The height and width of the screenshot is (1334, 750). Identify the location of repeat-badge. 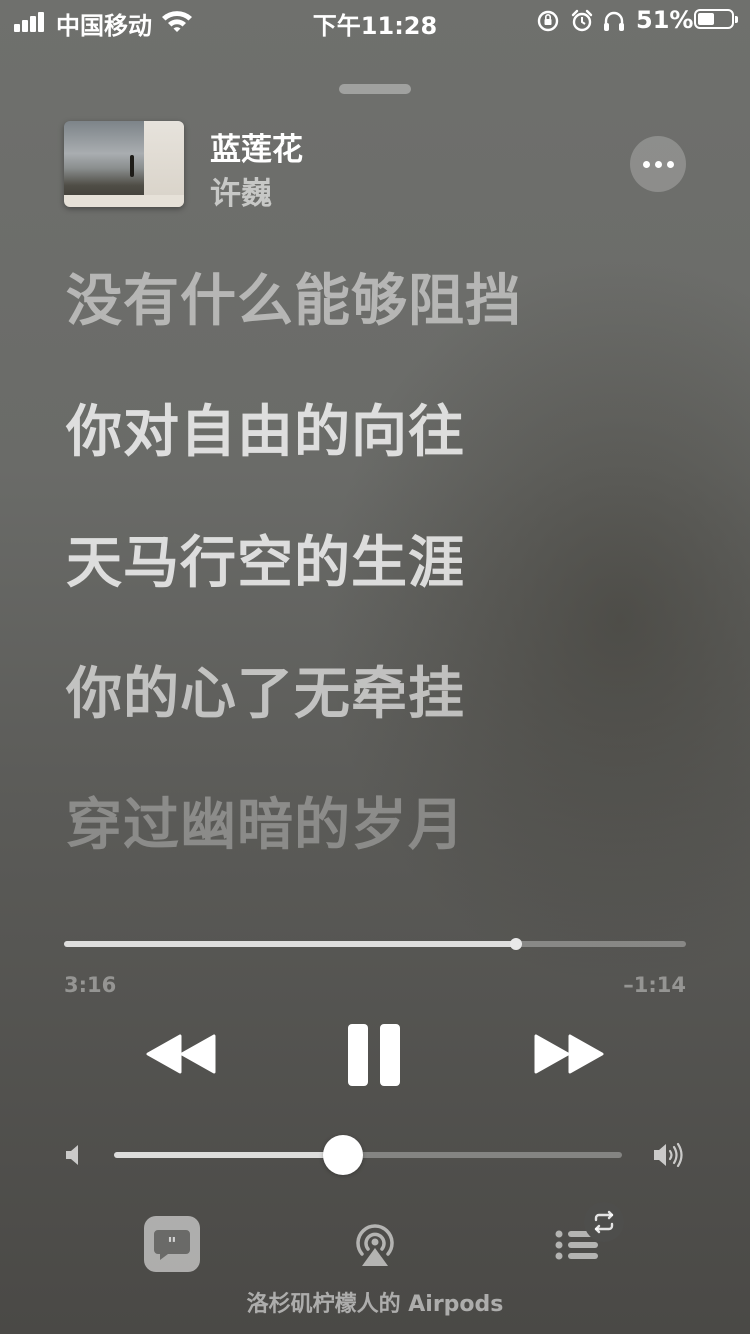
(604, 1222).